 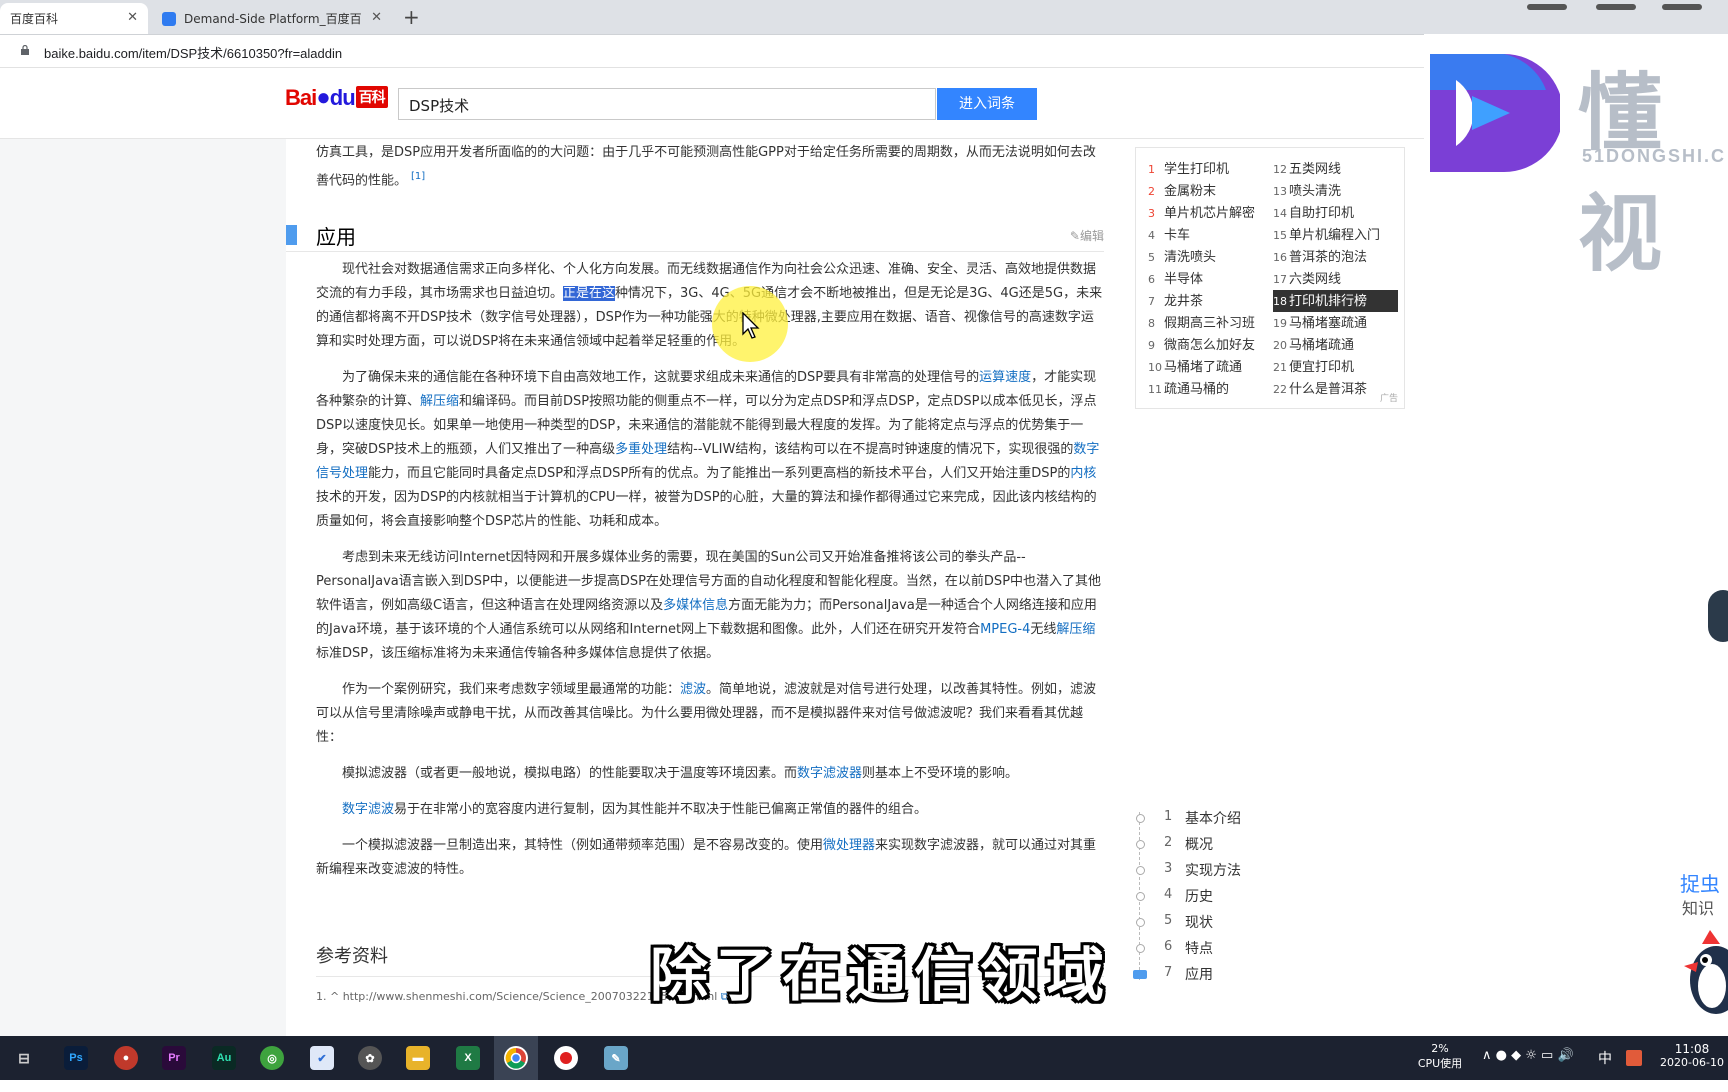 I want to click on term-link: 微处理器, so click(x=849, y=845).